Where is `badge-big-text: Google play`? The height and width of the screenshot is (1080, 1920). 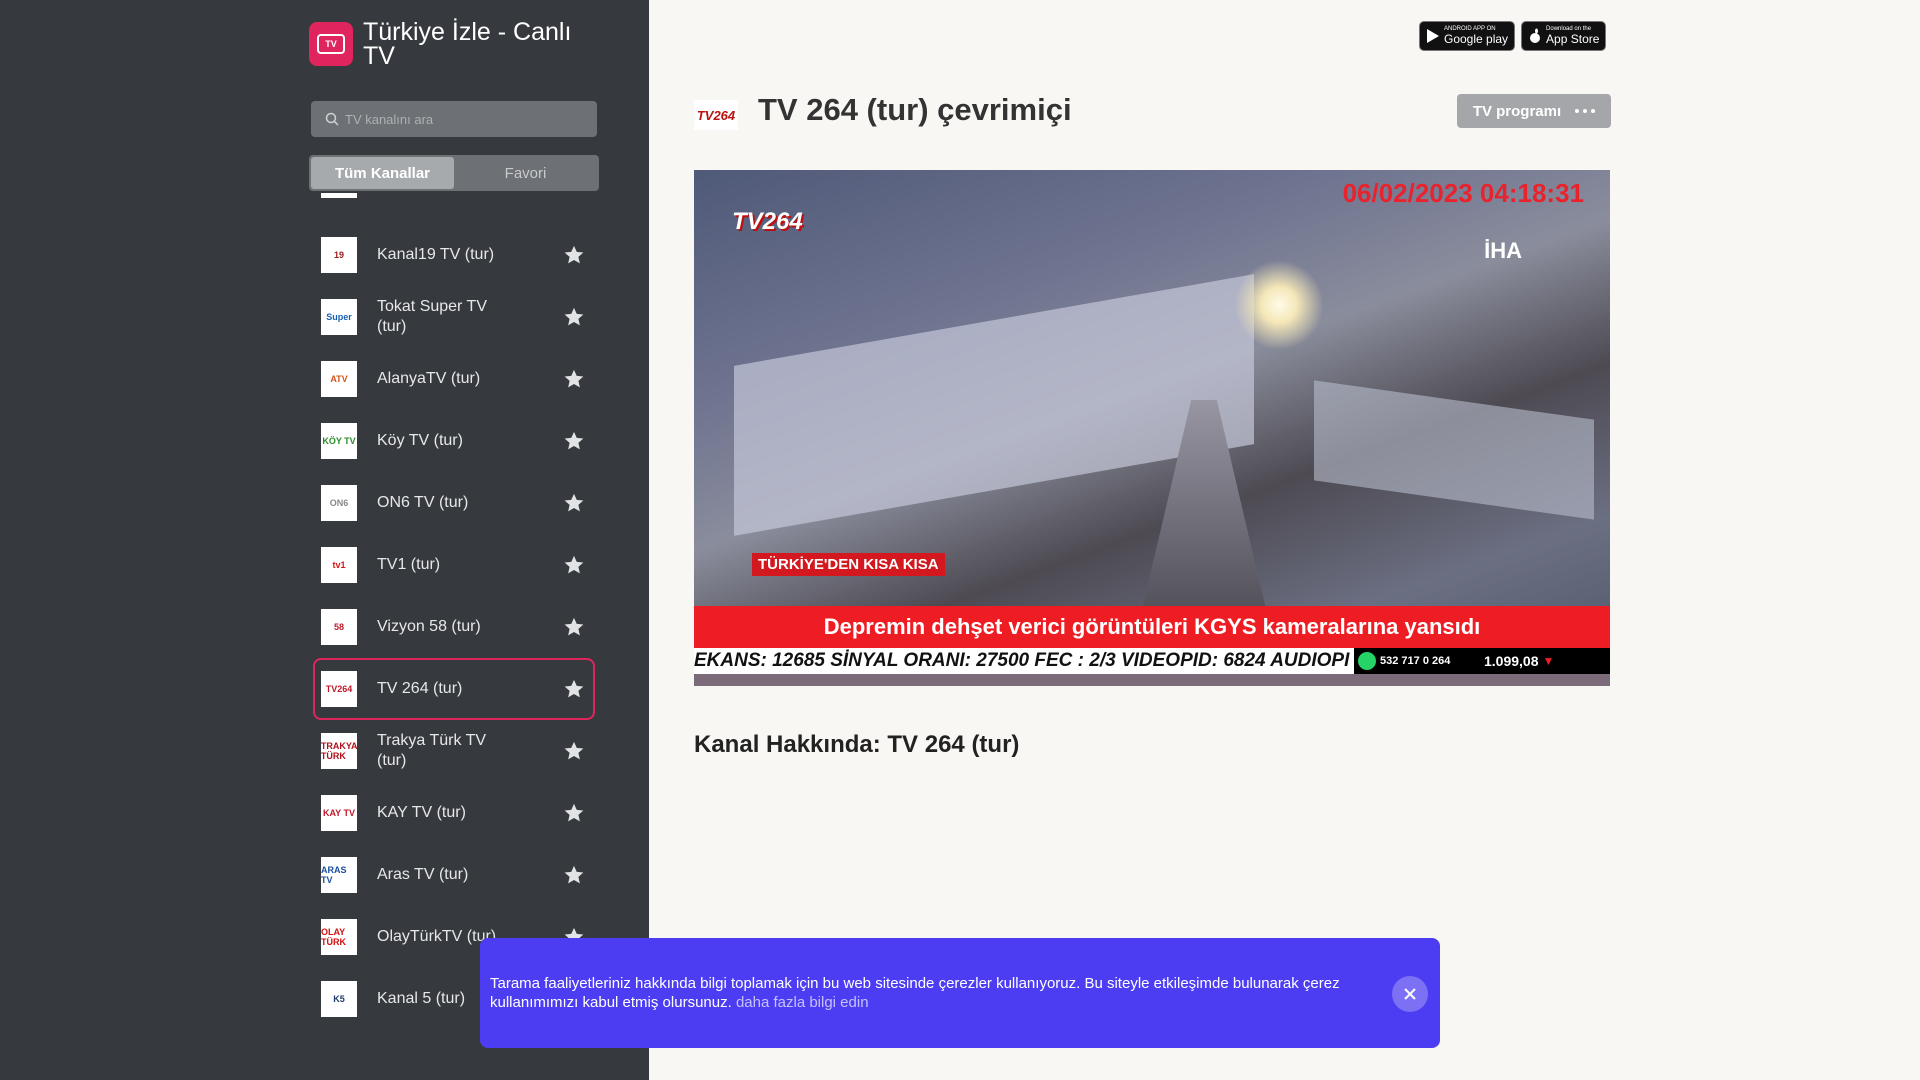
badge-big-text: Google play is located at coordinates (1476, 39).